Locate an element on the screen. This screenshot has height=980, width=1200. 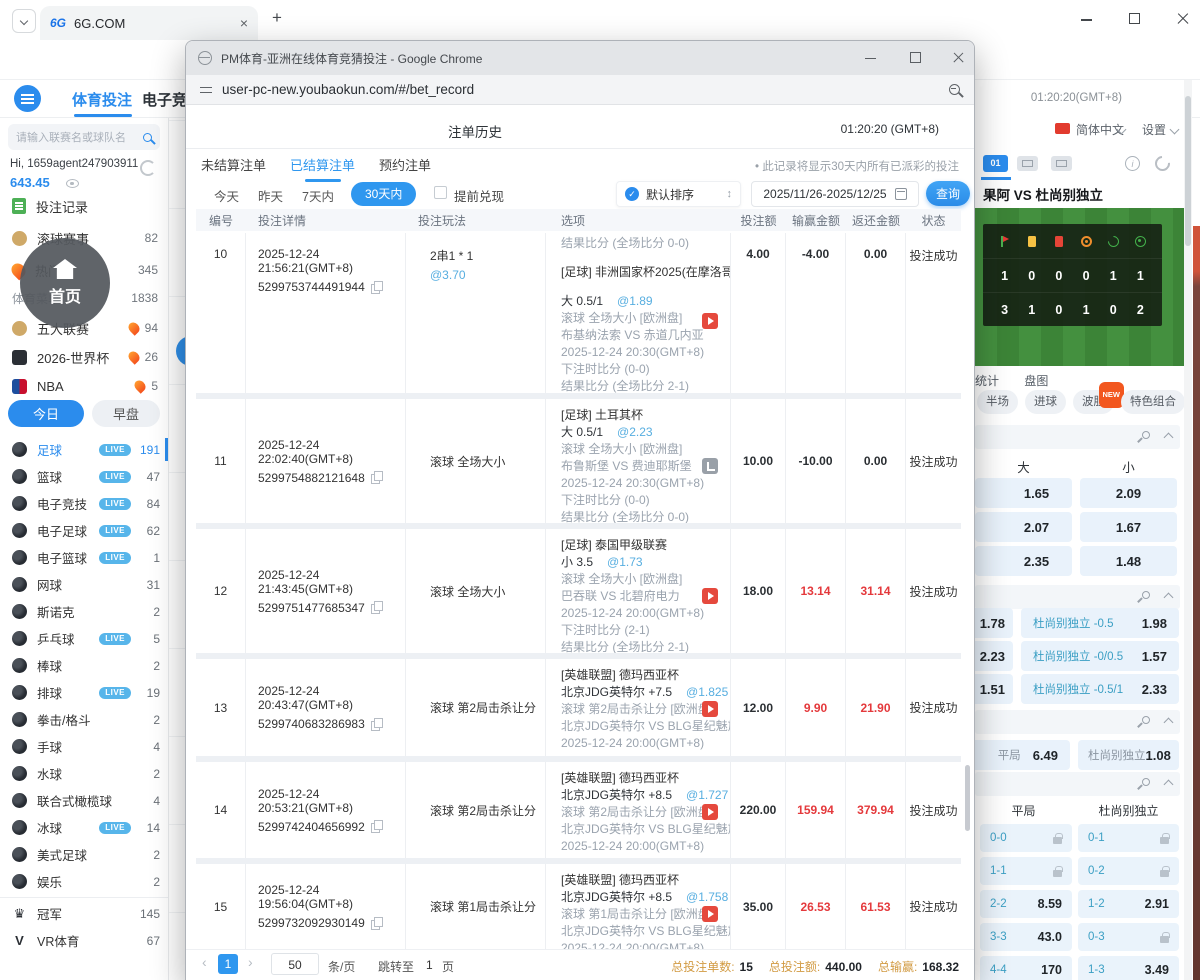
match-tab-active: 01 is located at coordinates (996, 167).